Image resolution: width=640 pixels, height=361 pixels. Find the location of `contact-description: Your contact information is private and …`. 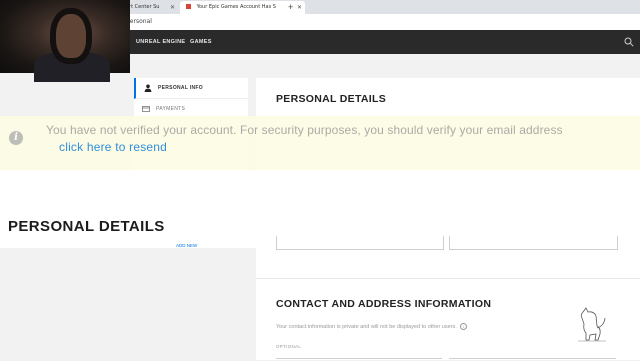

contact-description: Your contact information is private and … is located at coordinates (371, 326).